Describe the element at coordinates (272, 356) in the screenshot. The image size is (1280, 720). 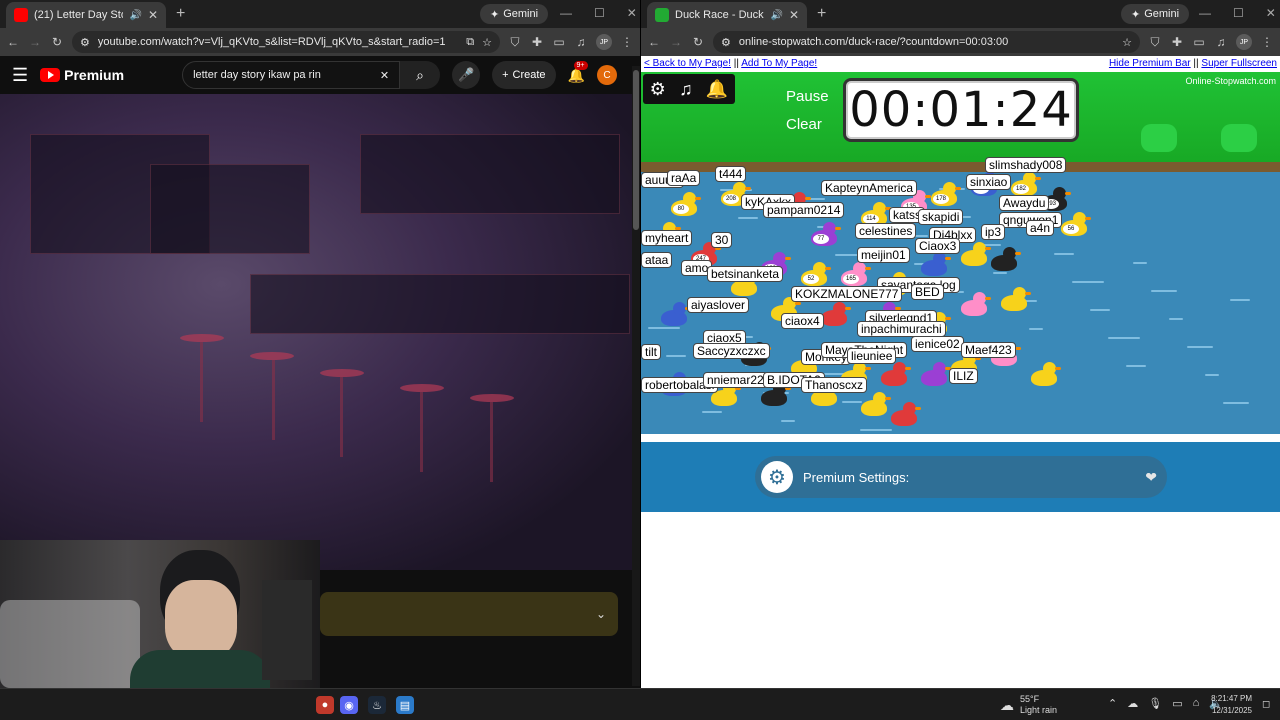
I see `video-stool` at that location.